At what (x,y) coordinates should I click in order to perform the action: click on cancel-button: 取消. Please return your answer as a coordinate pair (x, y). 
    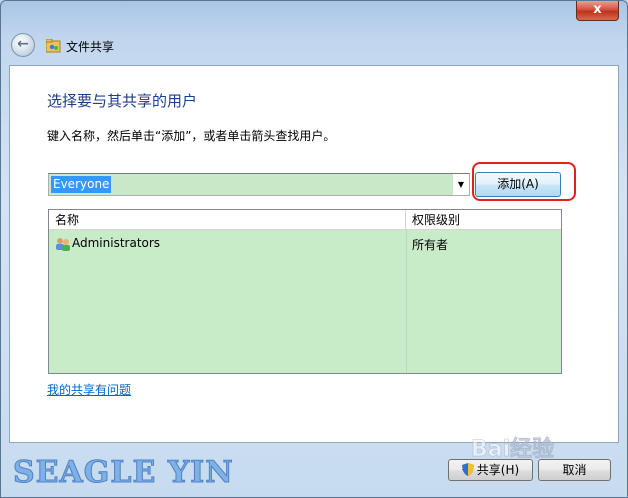
    Looking at the image, I should click on (574, 470).